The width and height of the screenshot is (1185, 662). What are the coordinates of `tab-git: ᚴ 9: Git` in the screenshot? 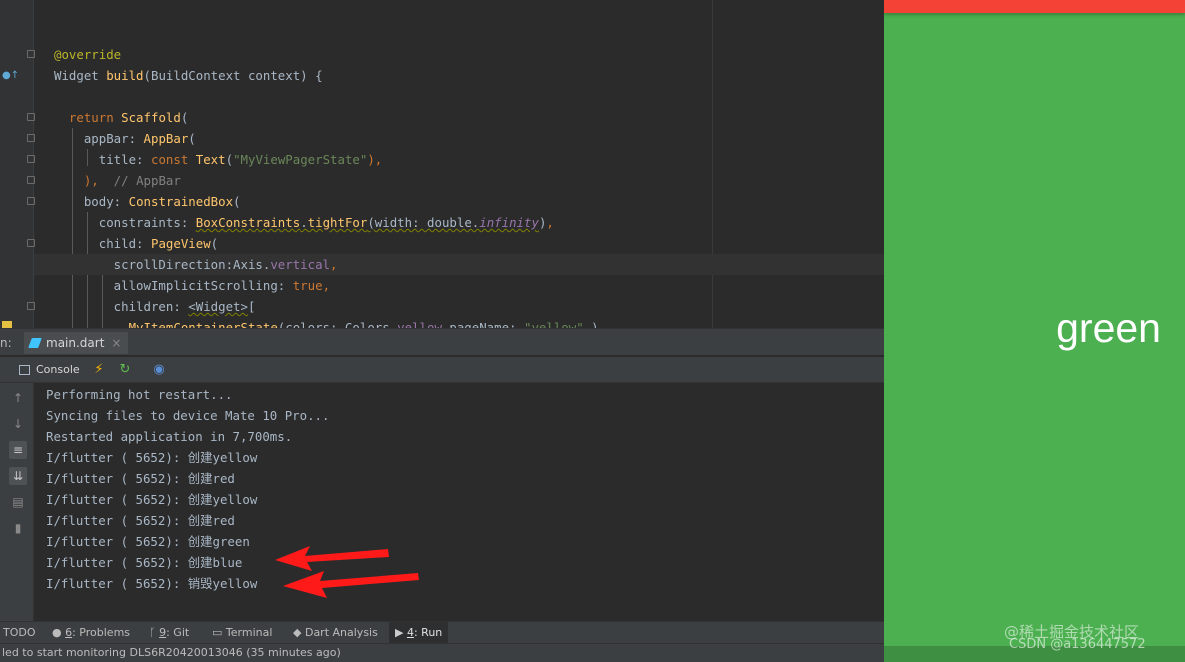 It's located at (169, 633).